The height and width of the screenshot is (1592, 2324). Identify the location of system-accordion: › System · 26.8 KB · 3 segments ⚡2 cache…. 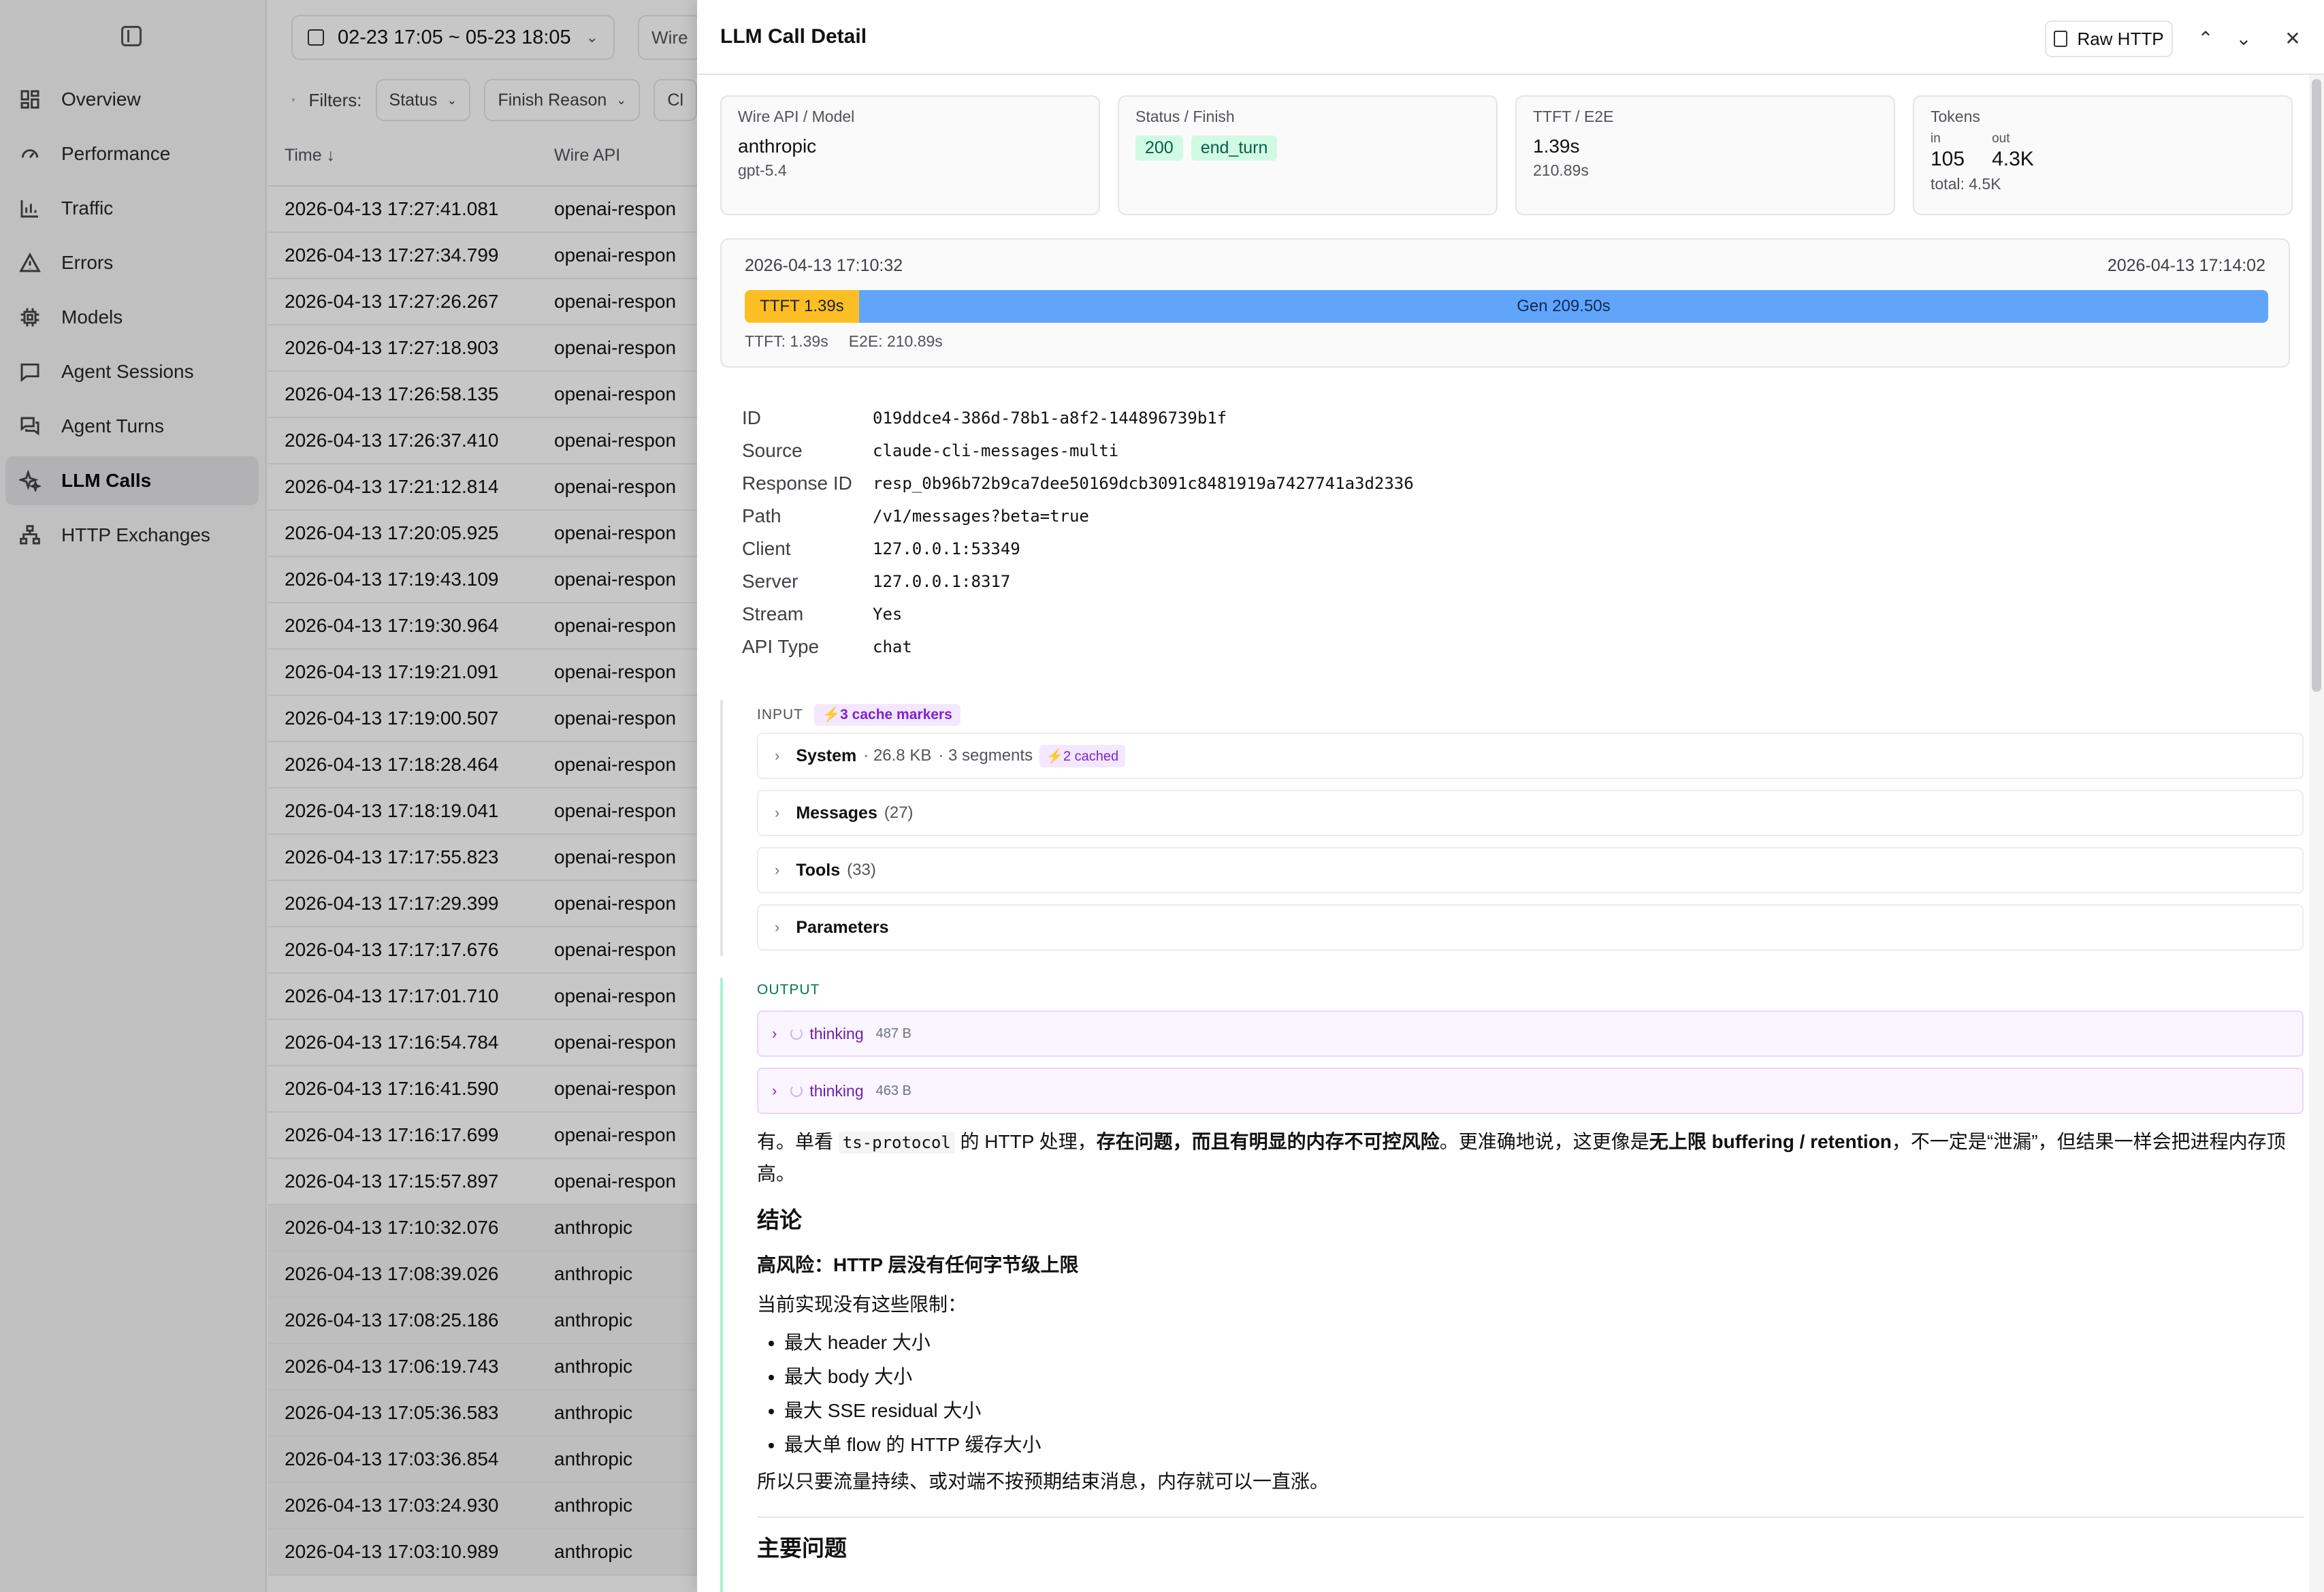
(1530, 756).